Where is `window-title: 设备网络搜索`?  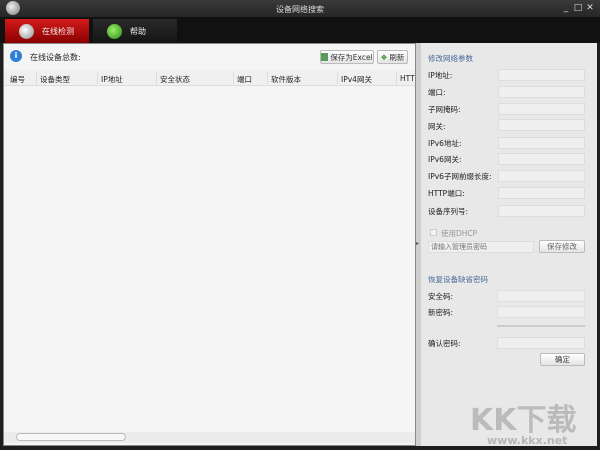 window-title: 设备网络搜索 is located at coordinates (300, 9).